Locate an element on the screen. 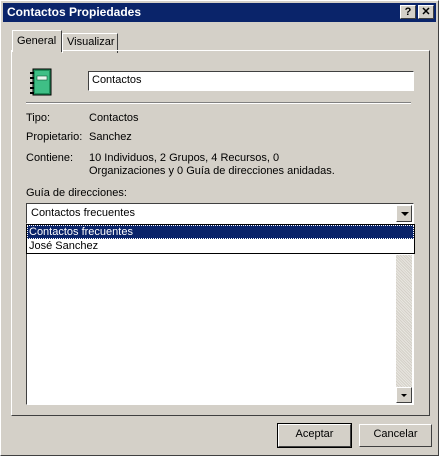 The width and height of the screenshot is (439, 456). owner-label: Propietario: is located at coordinates (54, 137).